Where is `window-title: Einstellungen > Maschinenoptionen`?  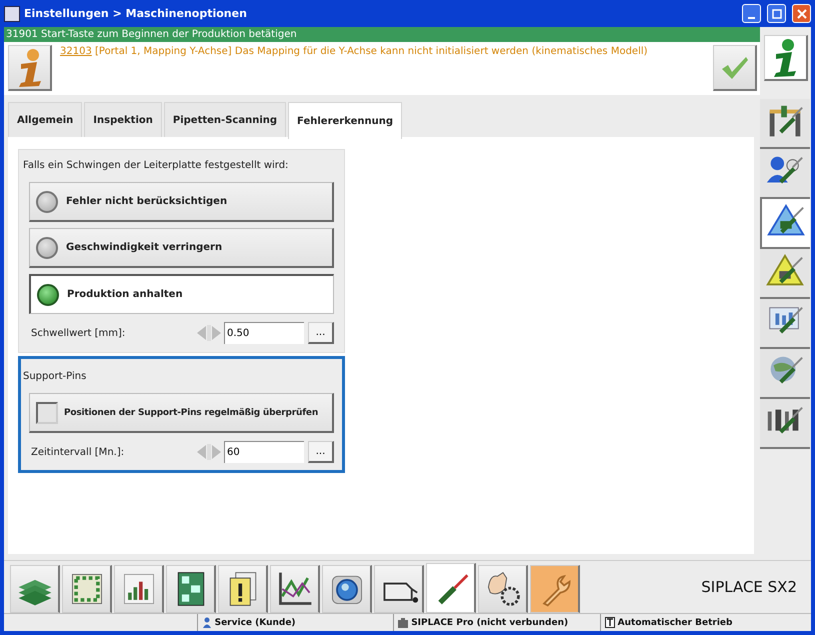
window-title: Einstellungen > Maschinenoptionen is located at coordinates (136, 13).